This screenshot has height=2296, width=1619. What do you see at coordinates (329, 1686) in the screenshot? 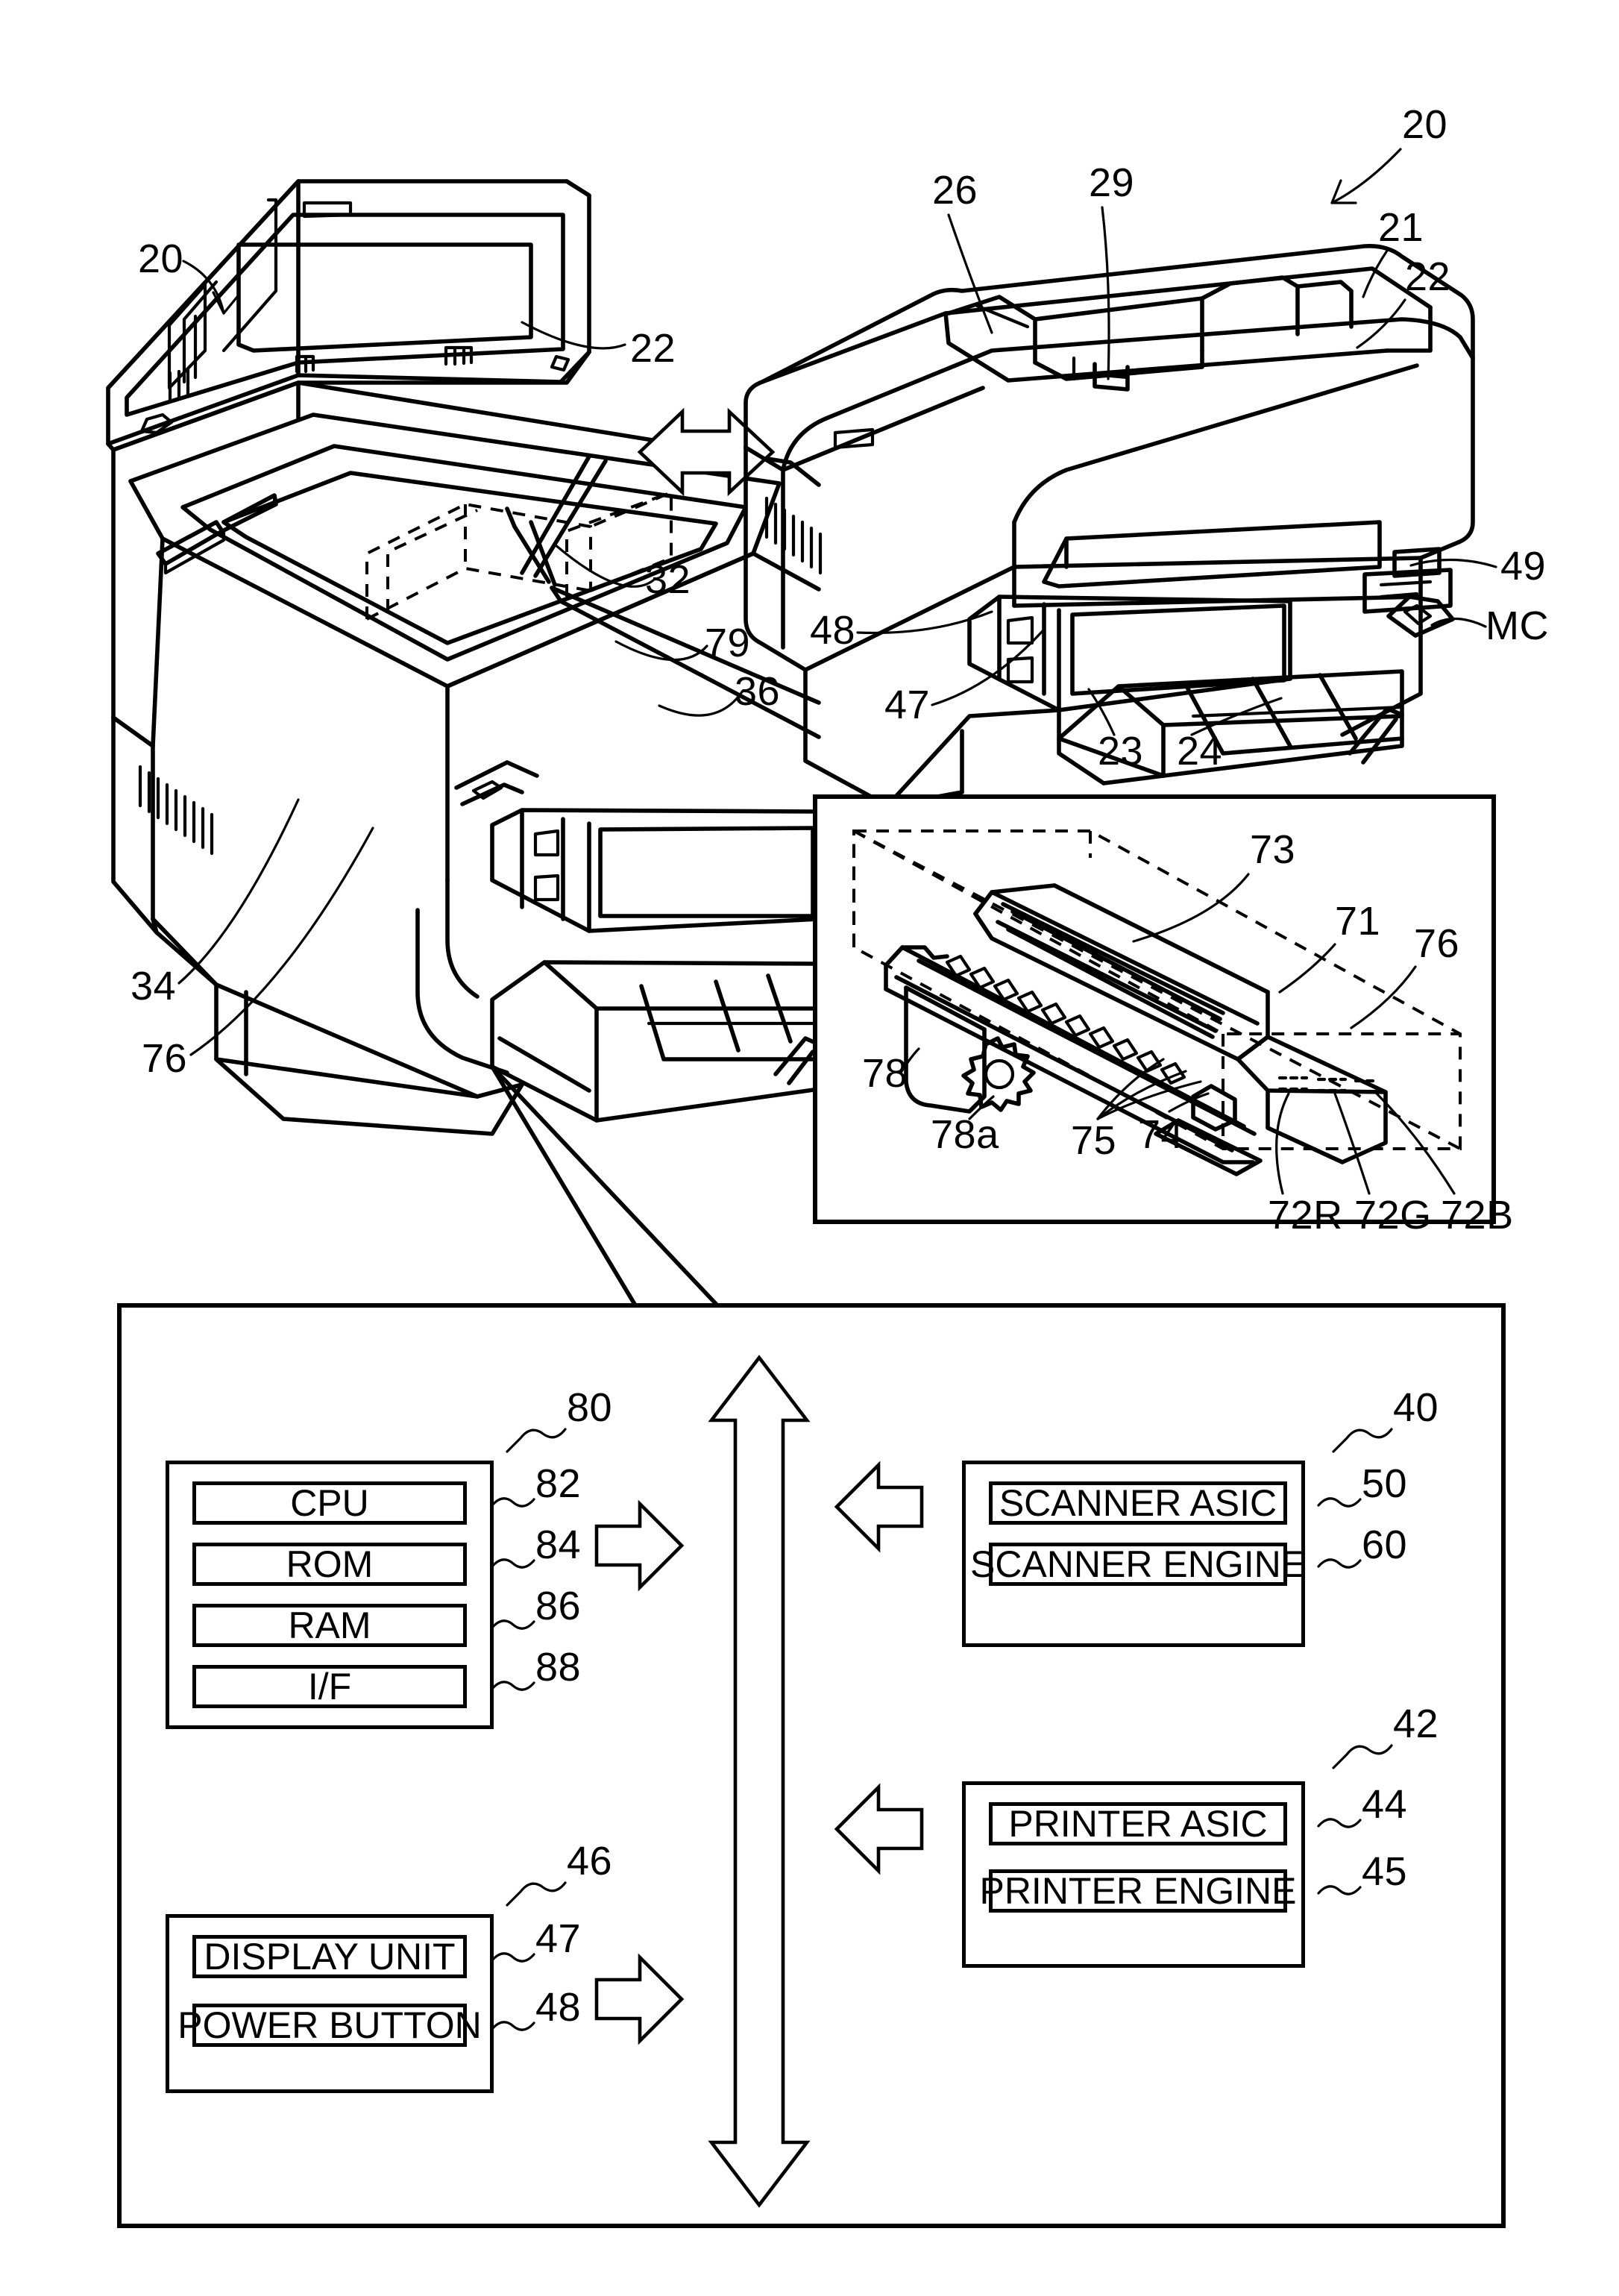
I see `block-interface: I/F` at bounding box center [329, 1686].